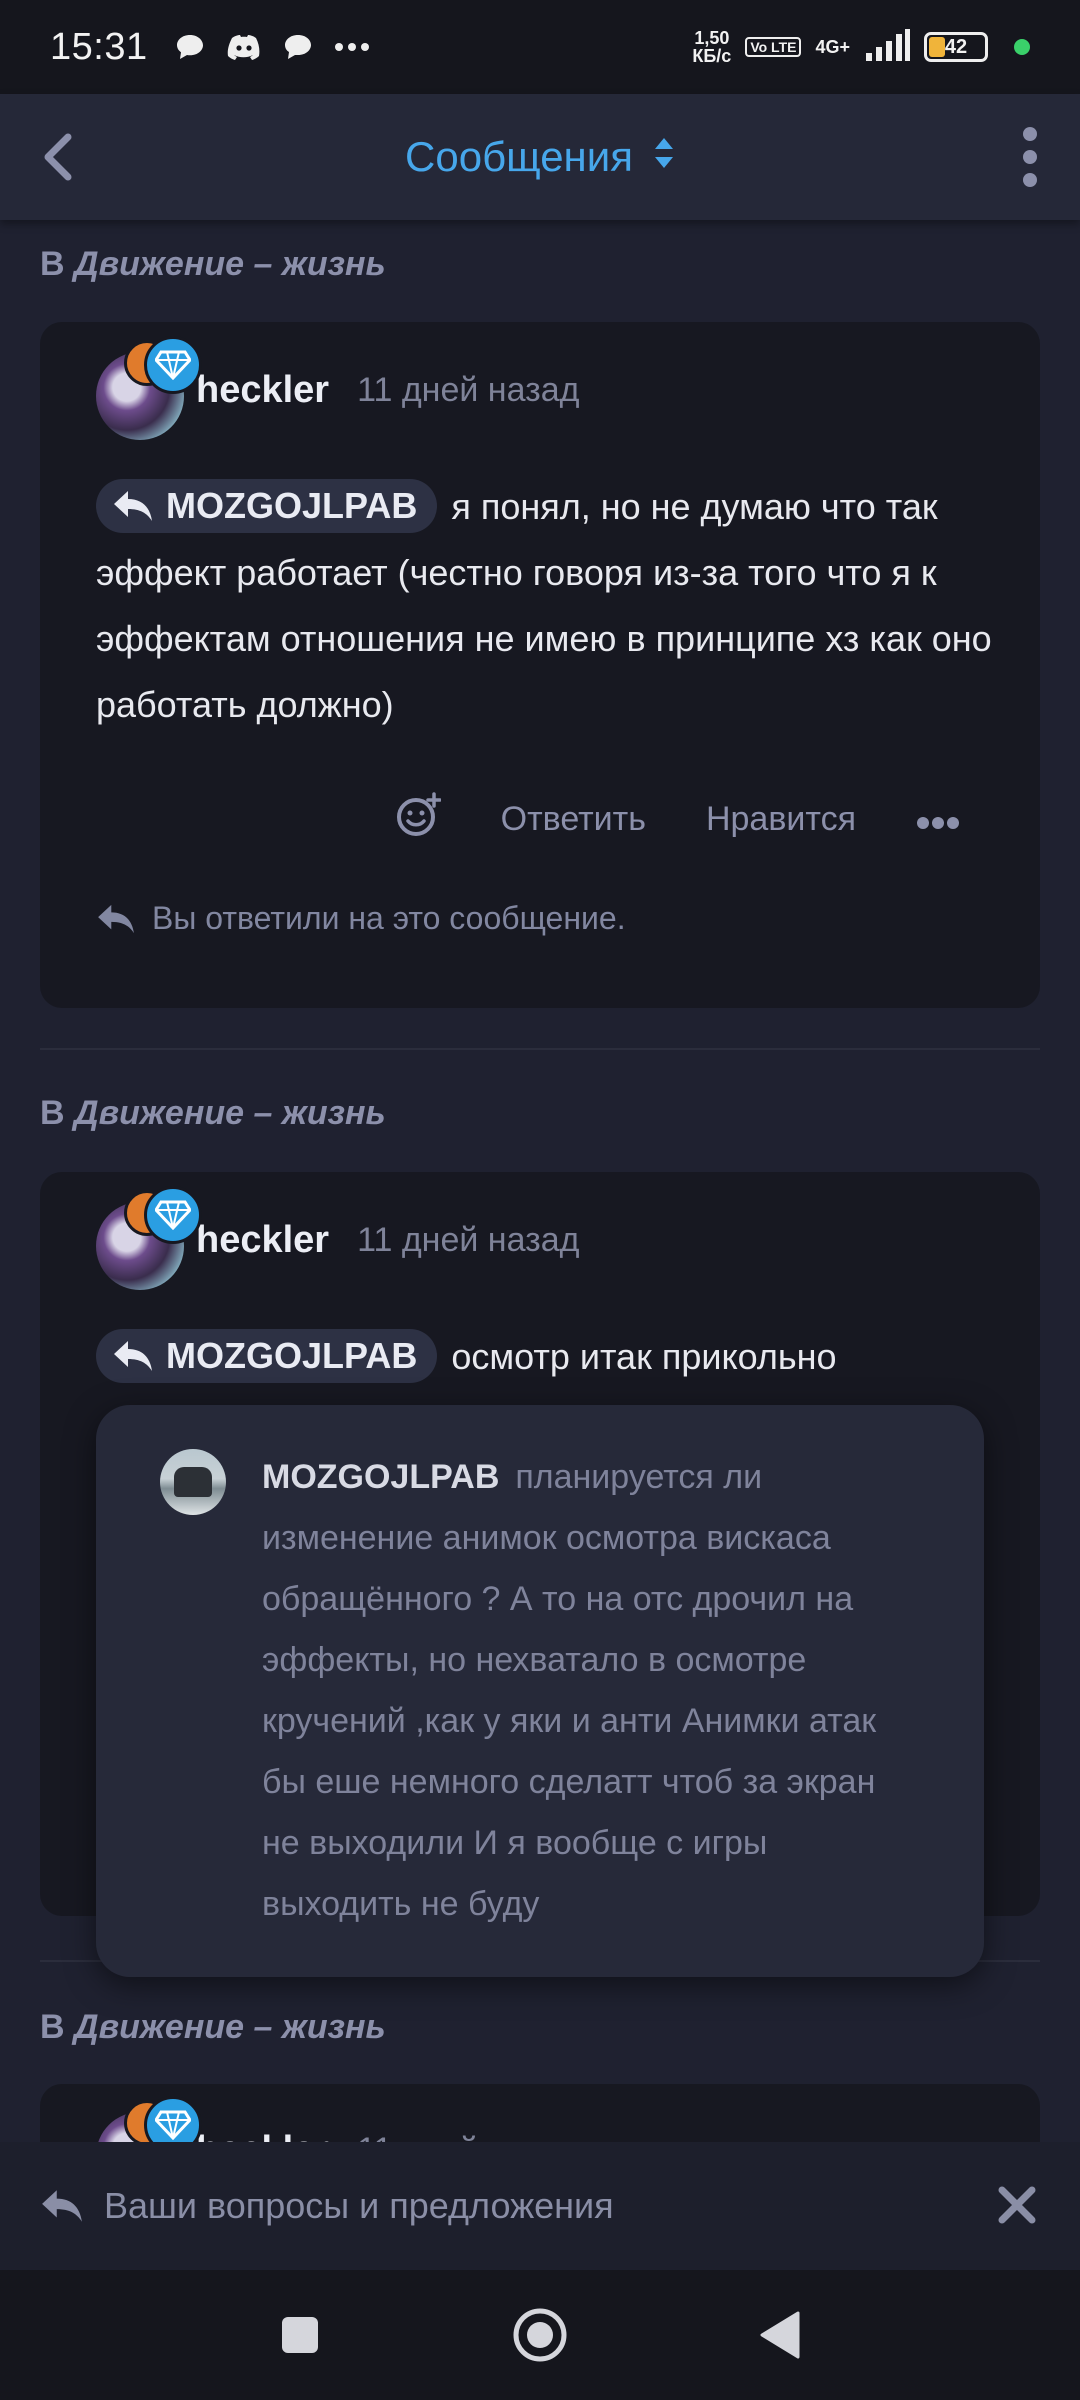 The height and width of the screenshot is (2400, 1080). I want to click on status-time: 15:31, so click(99, 46).